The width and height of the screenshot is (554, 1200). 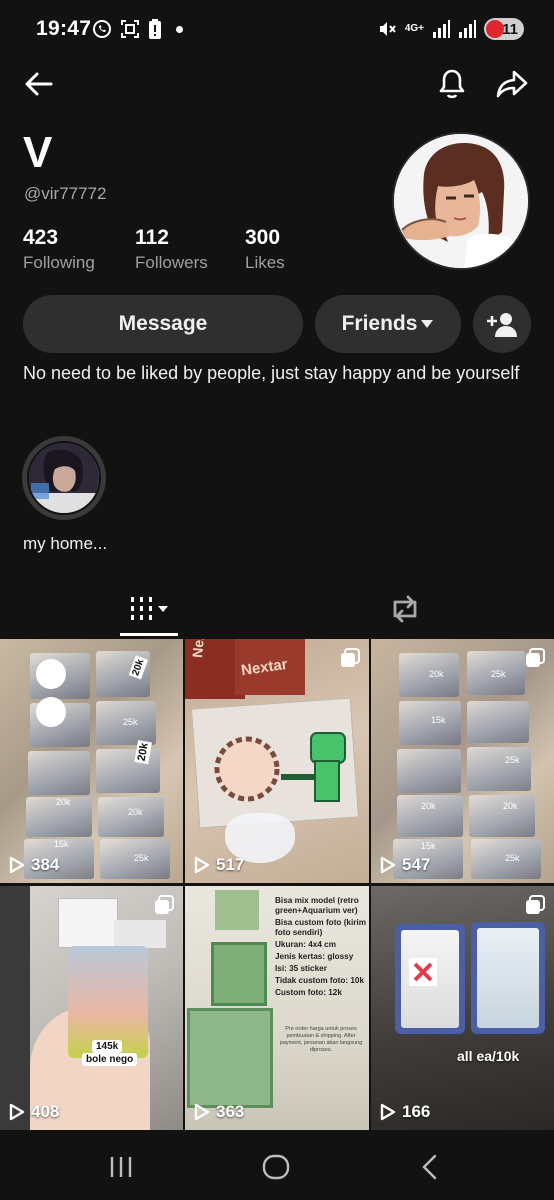 I want to click on share-button, so click(x=512, y=84).